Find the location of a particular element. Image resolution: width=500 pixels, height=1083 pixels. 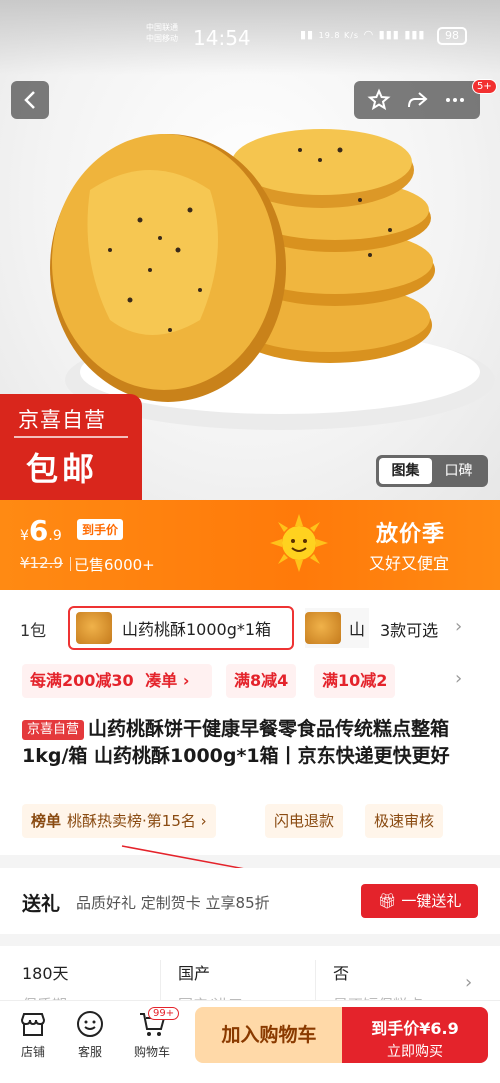

price-integer: 6 is located at coordinates (38, 530).